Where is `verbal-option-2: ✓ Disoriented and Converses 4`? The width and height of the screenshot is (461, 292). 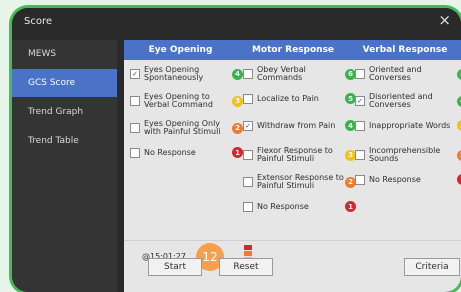 verbal-option-2: ✓ Disoriented and Converses 4 is located at coordinates (408, 101).